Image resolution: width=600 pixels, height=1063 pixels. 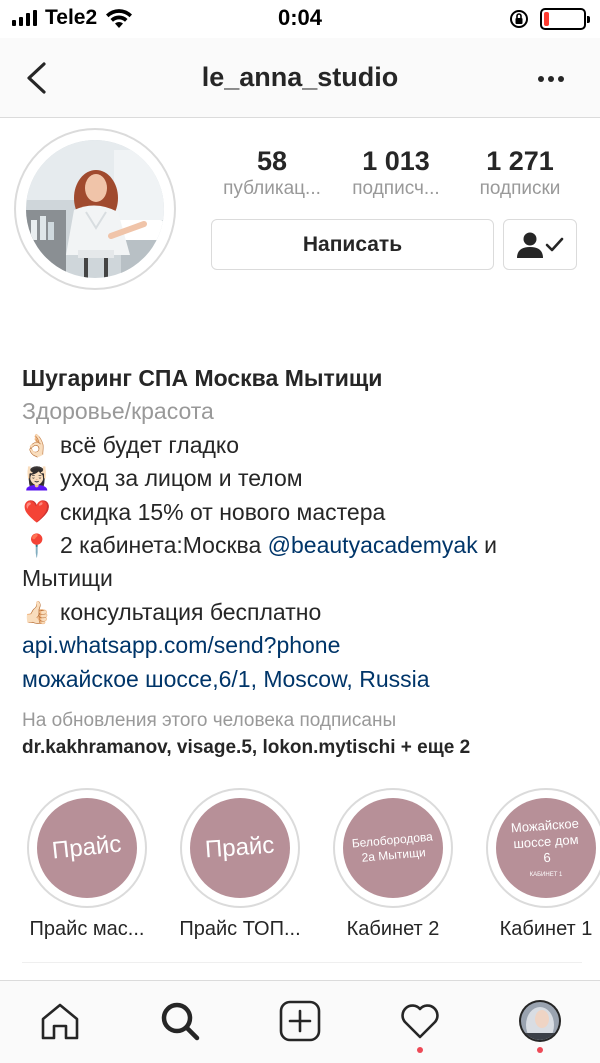 I want to click on follower-name: visage.5, so click(x=214, y=747).